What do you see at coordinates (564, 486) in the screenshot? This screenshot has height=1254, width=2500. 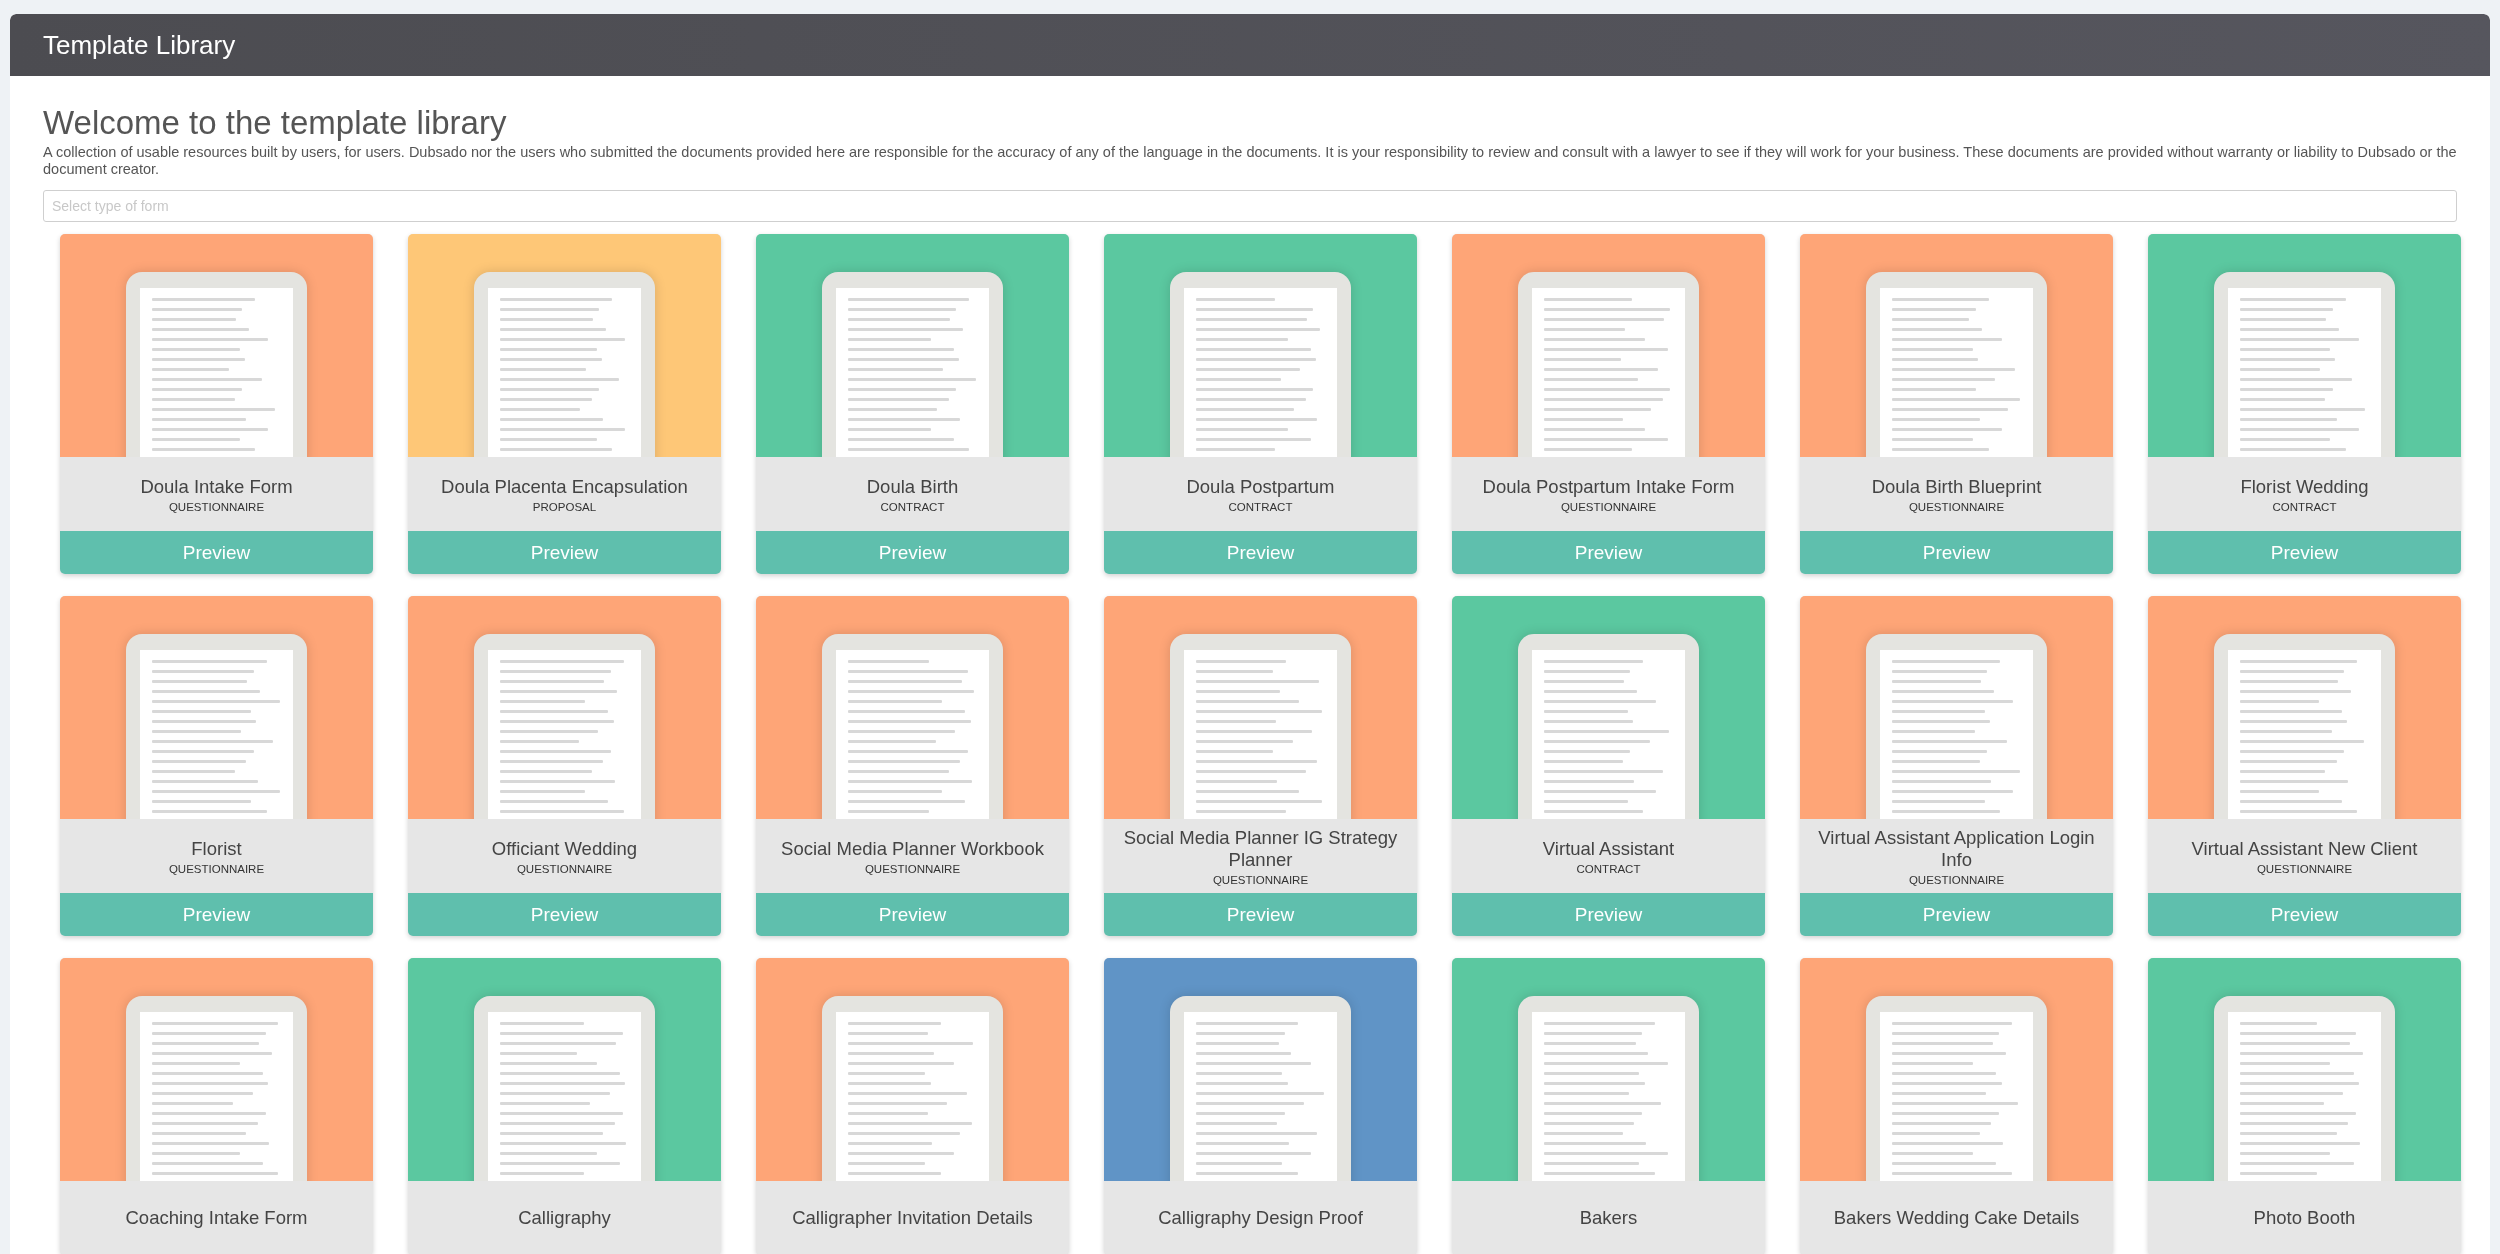 I see `template-title: Doula Placenta Encapsulation` at bounding box center [564, 486].